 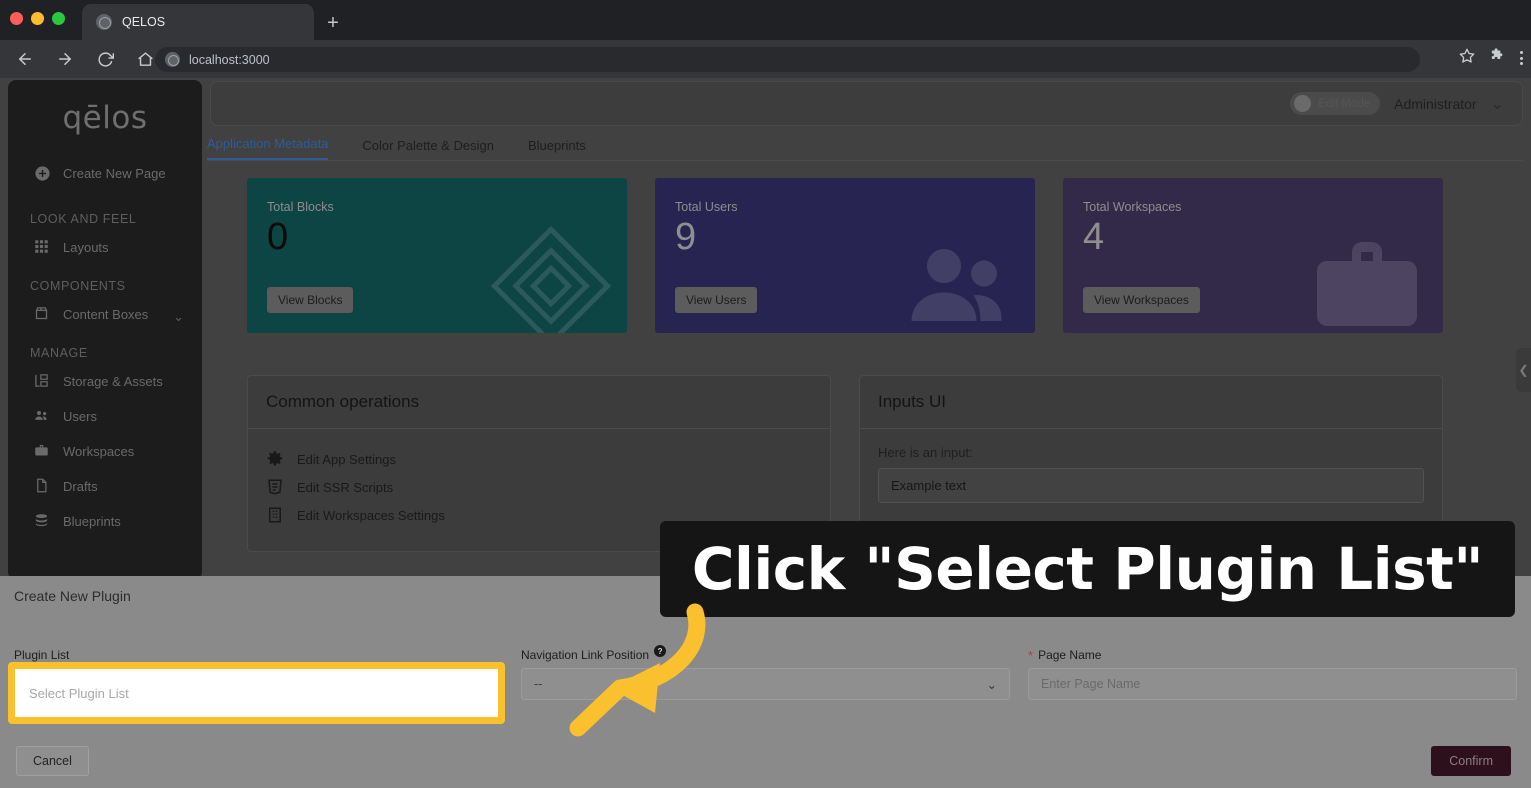 What do you see at coordinates (1253, 255) in the screenshot?
I see `stat-card-total-workspaces: Total Workspaces 4 View Workspaces` at bounding box center [1253, 255].